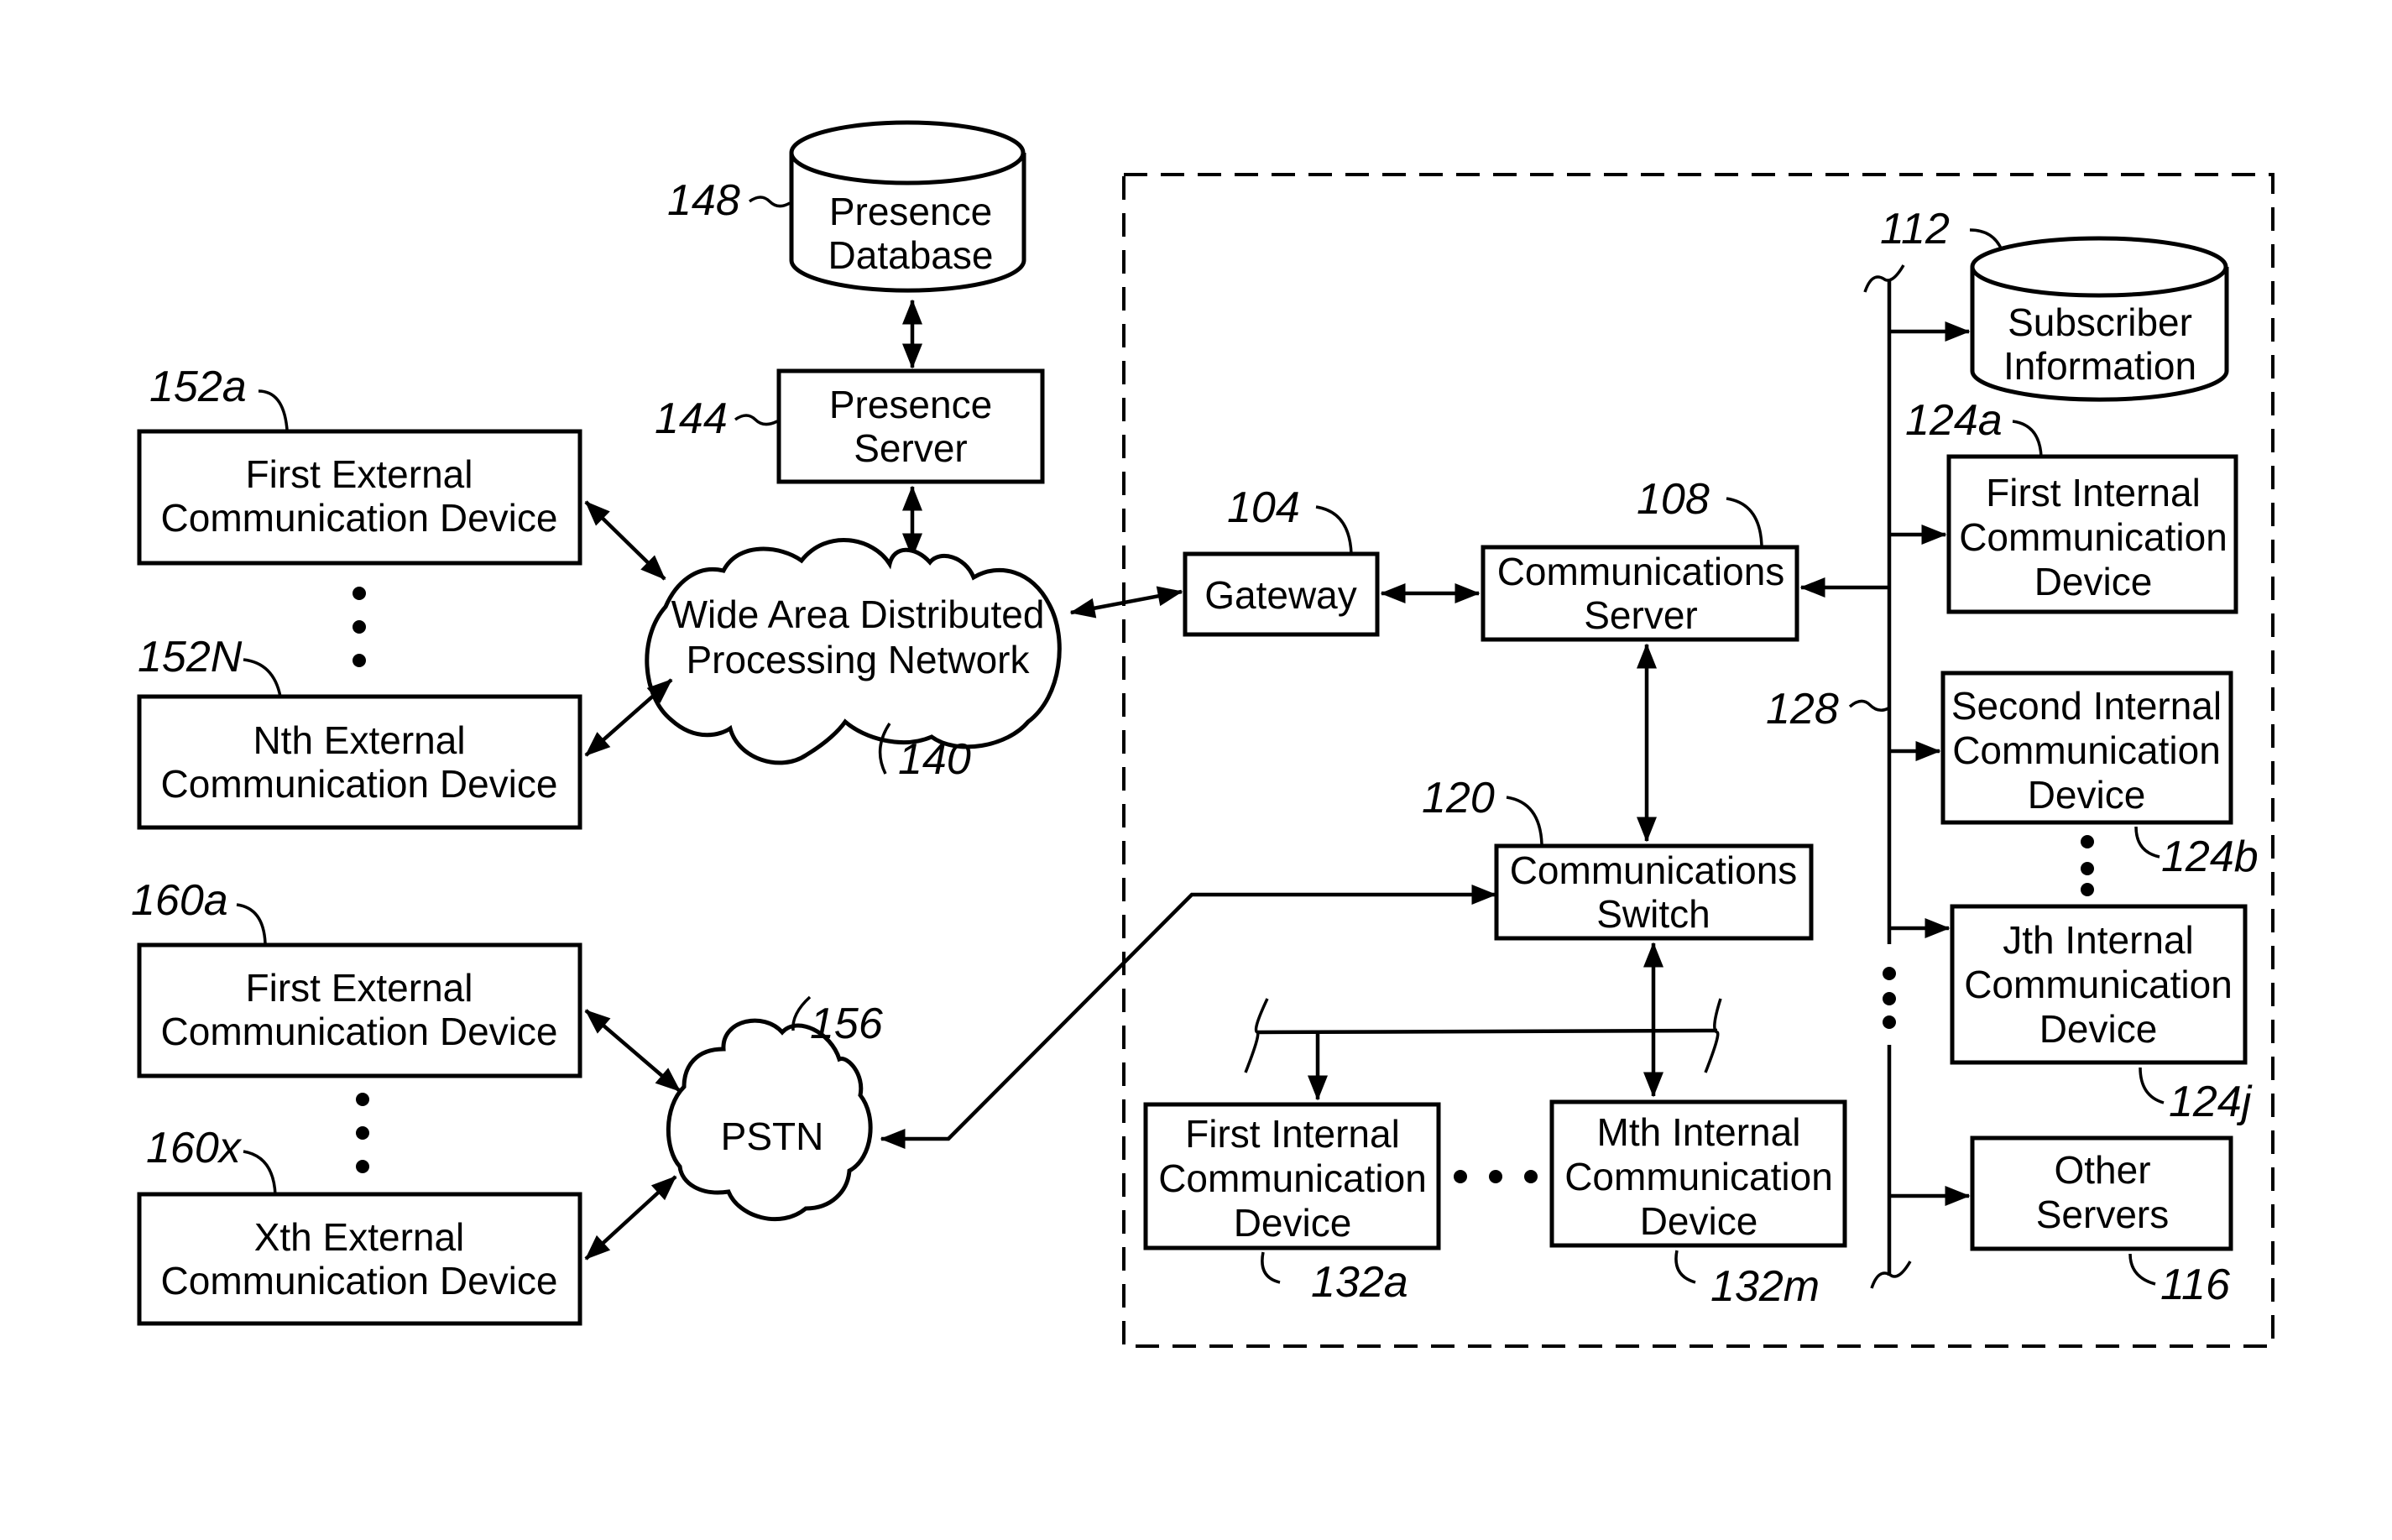 The image size is (2392, 1540). Describe the element at coordinates (846, 1024) in the screenshot. I see `ref-156: 156` at that location.